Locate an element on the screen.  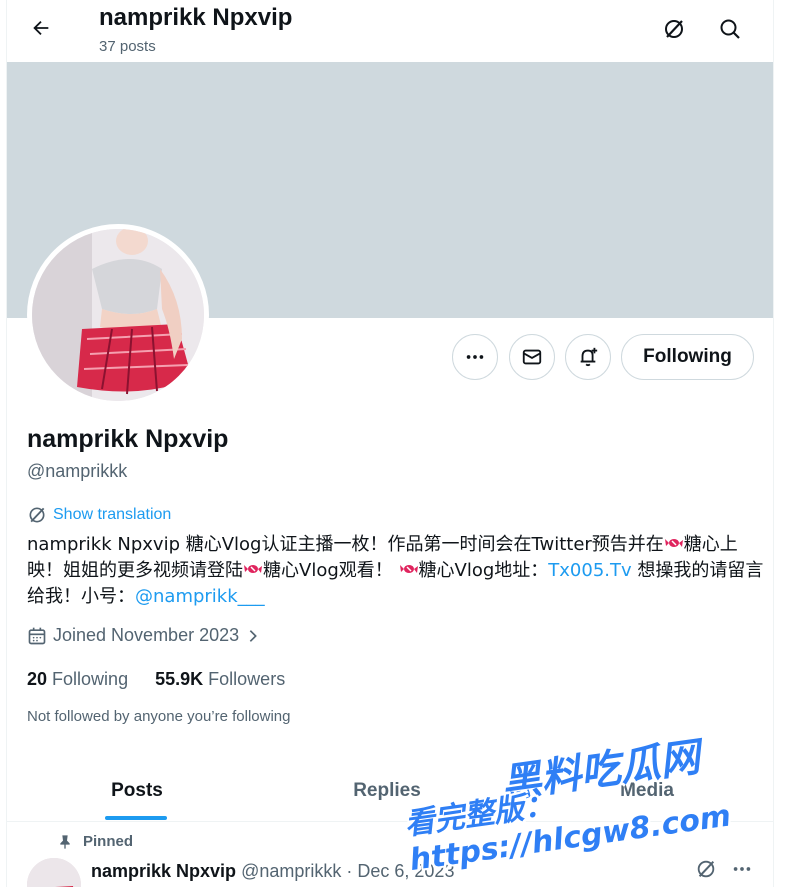
profile-header: namprikk Npxvip 37 posts is located at coordinates (390, 31).